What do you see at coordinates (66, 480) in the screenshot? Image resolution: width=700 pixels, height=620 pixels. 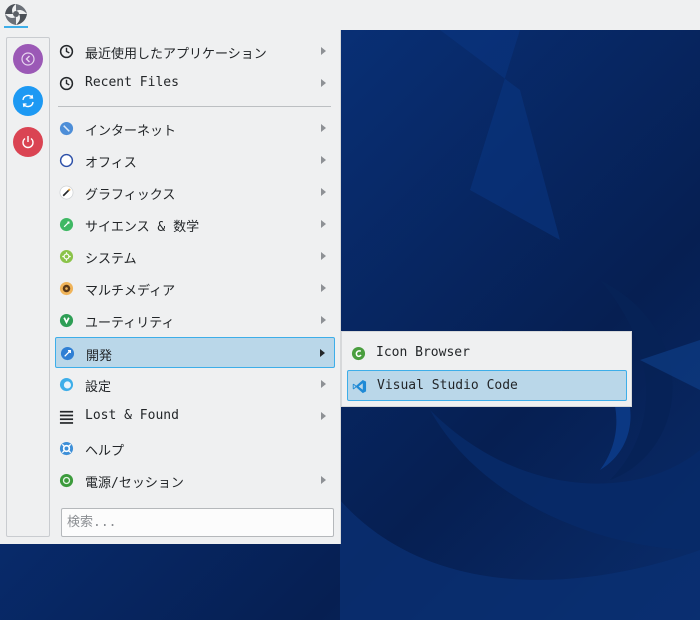 I see `power-session-icon` at bounding box center [66, 480].